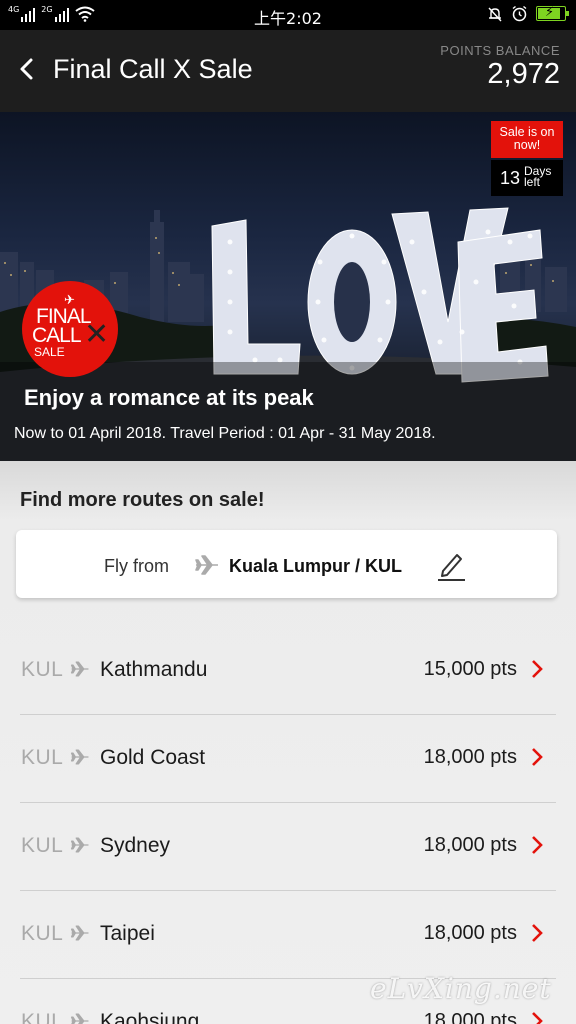 Image resolution: width=576 pixels, height=1024 pixels. What do you see at coordinates (97, 334) in the screenshot?
I see `x-mark-icon: ✕` at bounding box center [97, 334].